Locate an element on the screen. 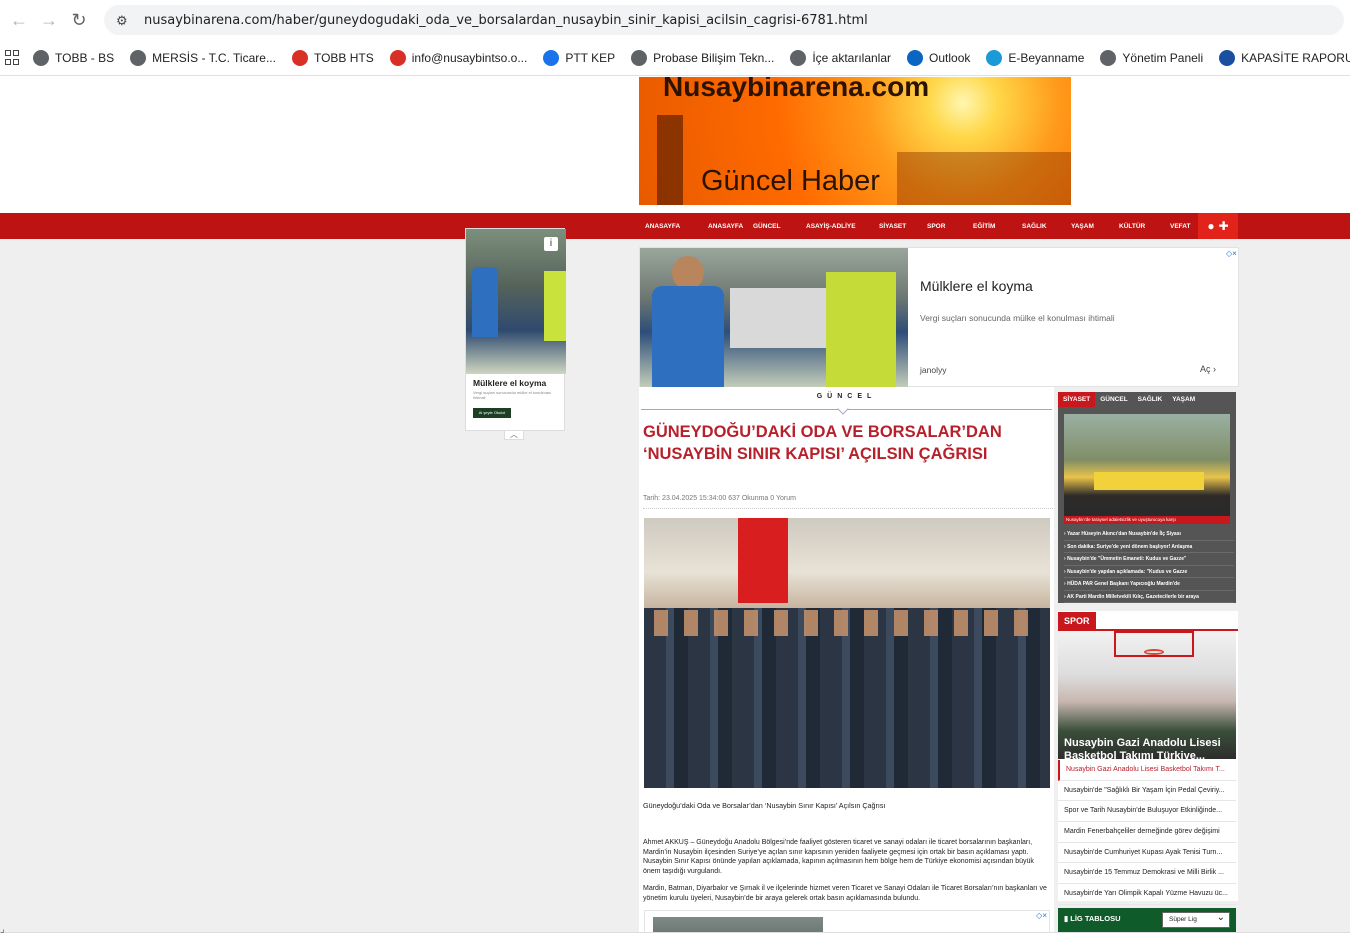  menu-item-5: SPOR is located at coordinates (944, 226).